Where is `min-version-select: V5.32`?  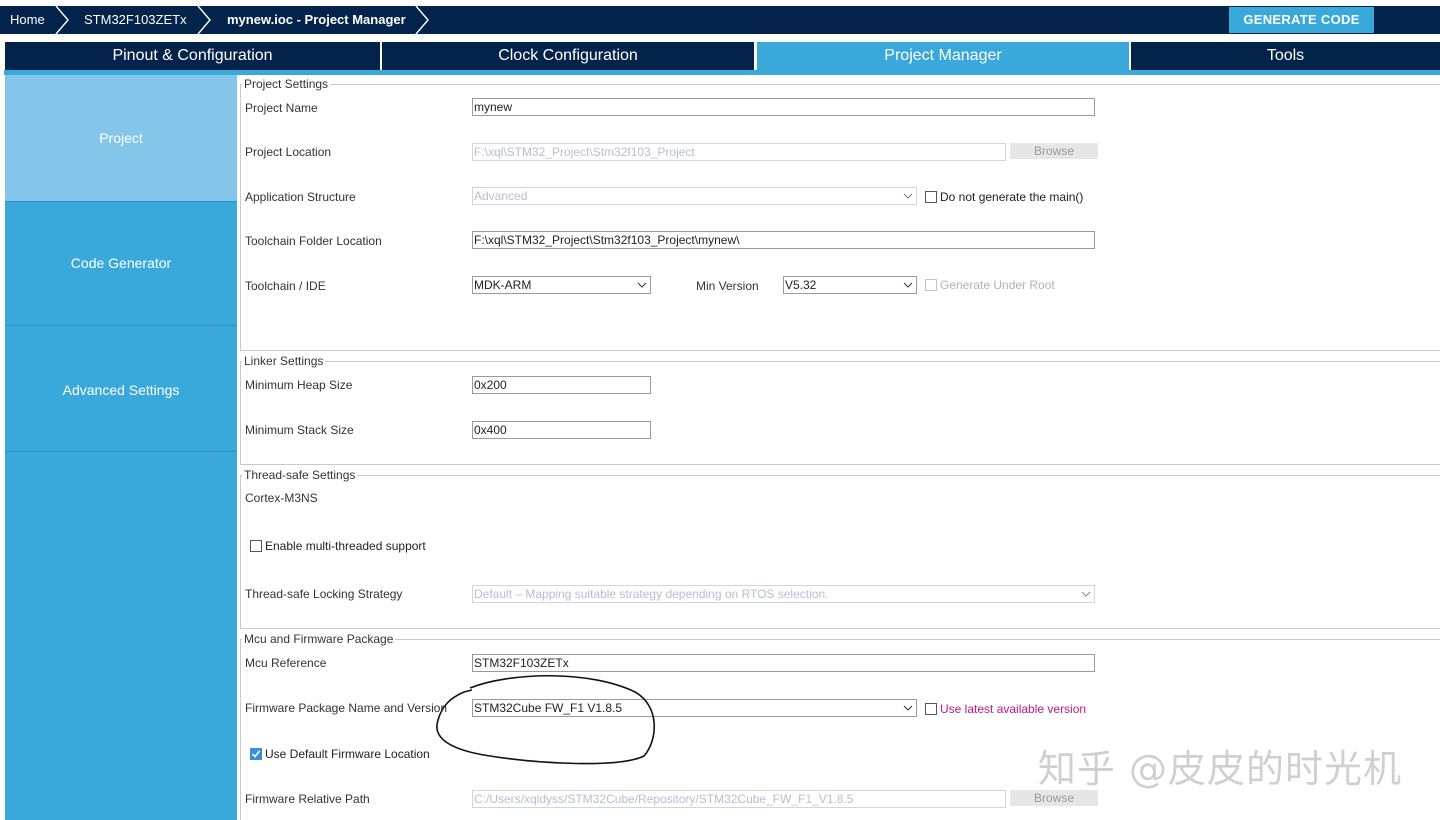 min-version-select: V5.32 is located at coordinates (850, 285).